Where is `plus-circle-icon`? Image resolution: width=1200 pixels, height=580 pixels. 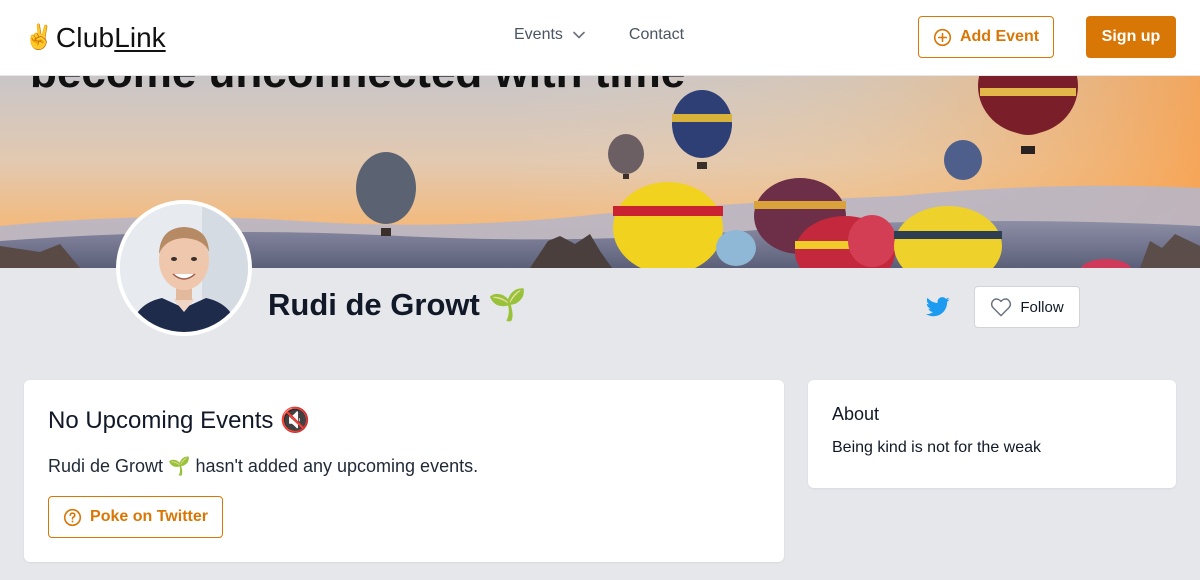 plus-circle-icon is located at coordinates (942, 37).